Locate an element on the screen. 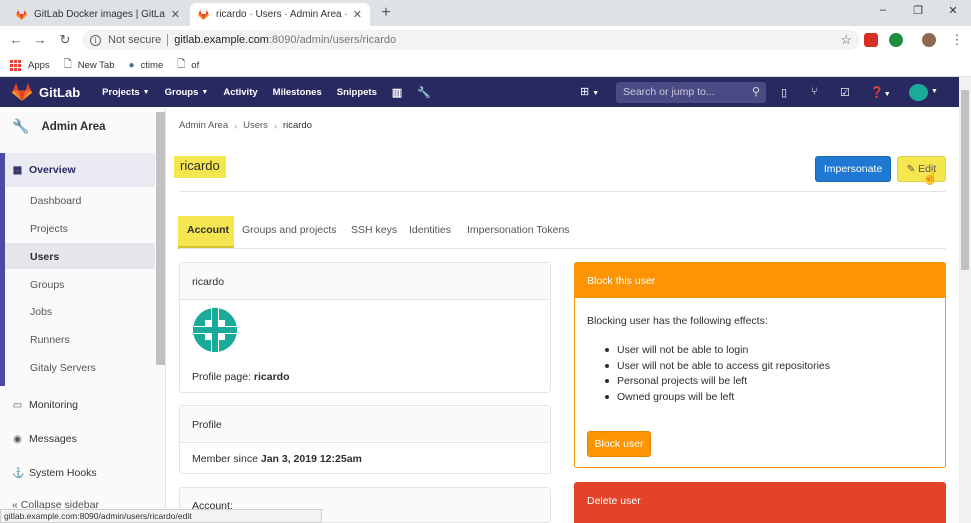  chart-icon: ▥ is located at coordinates (397, 92).